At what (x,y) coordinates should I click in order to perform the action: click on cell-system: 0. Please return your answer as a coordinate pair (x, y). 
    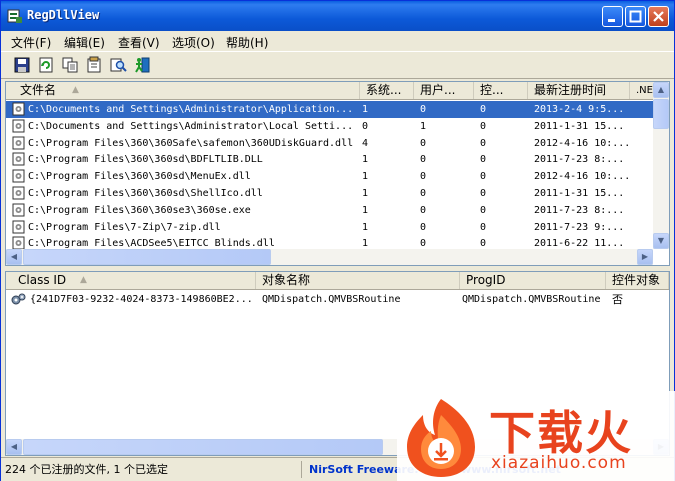
    Looking at the image, I should click on (365, 126).